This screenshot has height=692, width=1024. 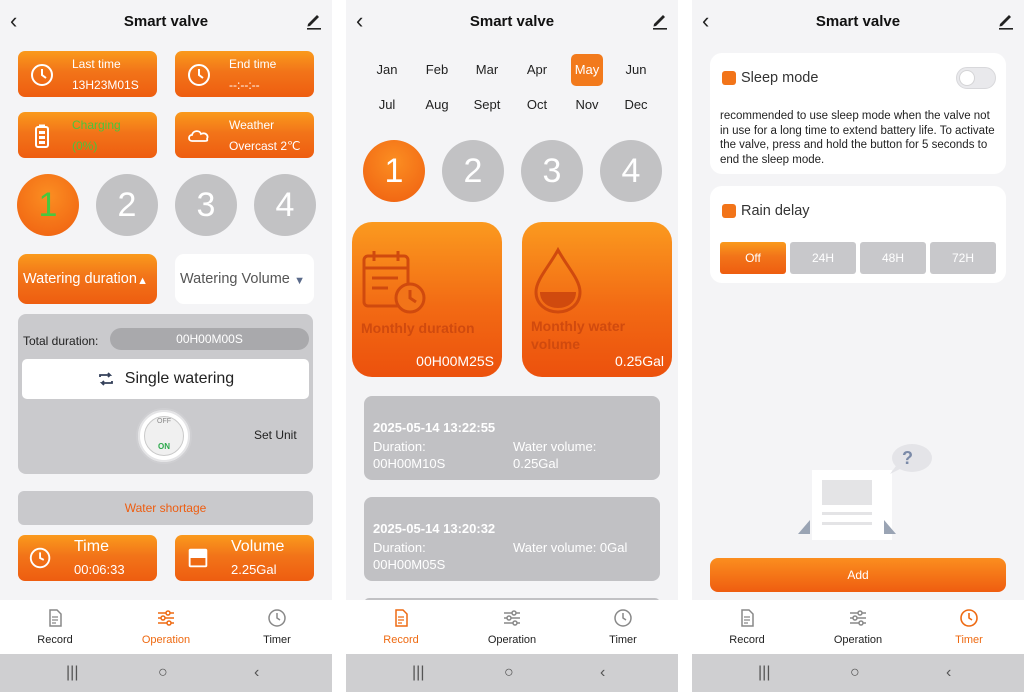 I want to click on month-may: May, so click(x=587, y=70).